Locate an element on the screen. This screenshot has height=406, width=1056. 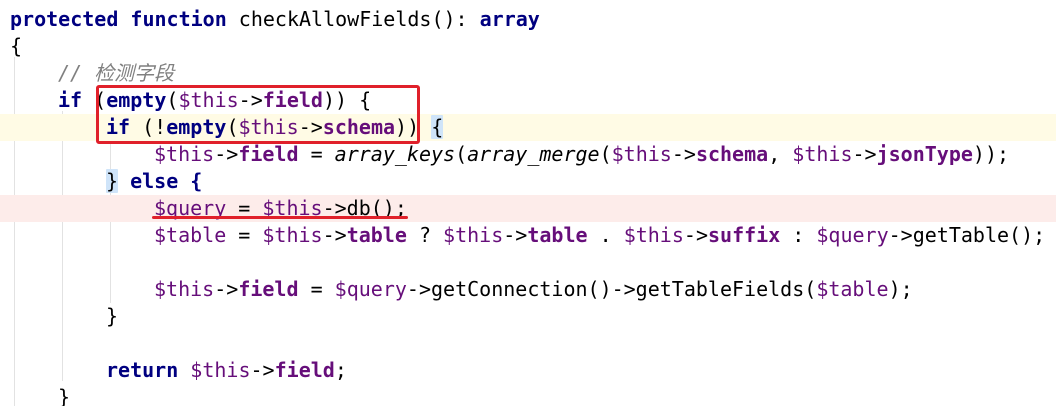
underline-annotation is located at coordinates (280, 217).